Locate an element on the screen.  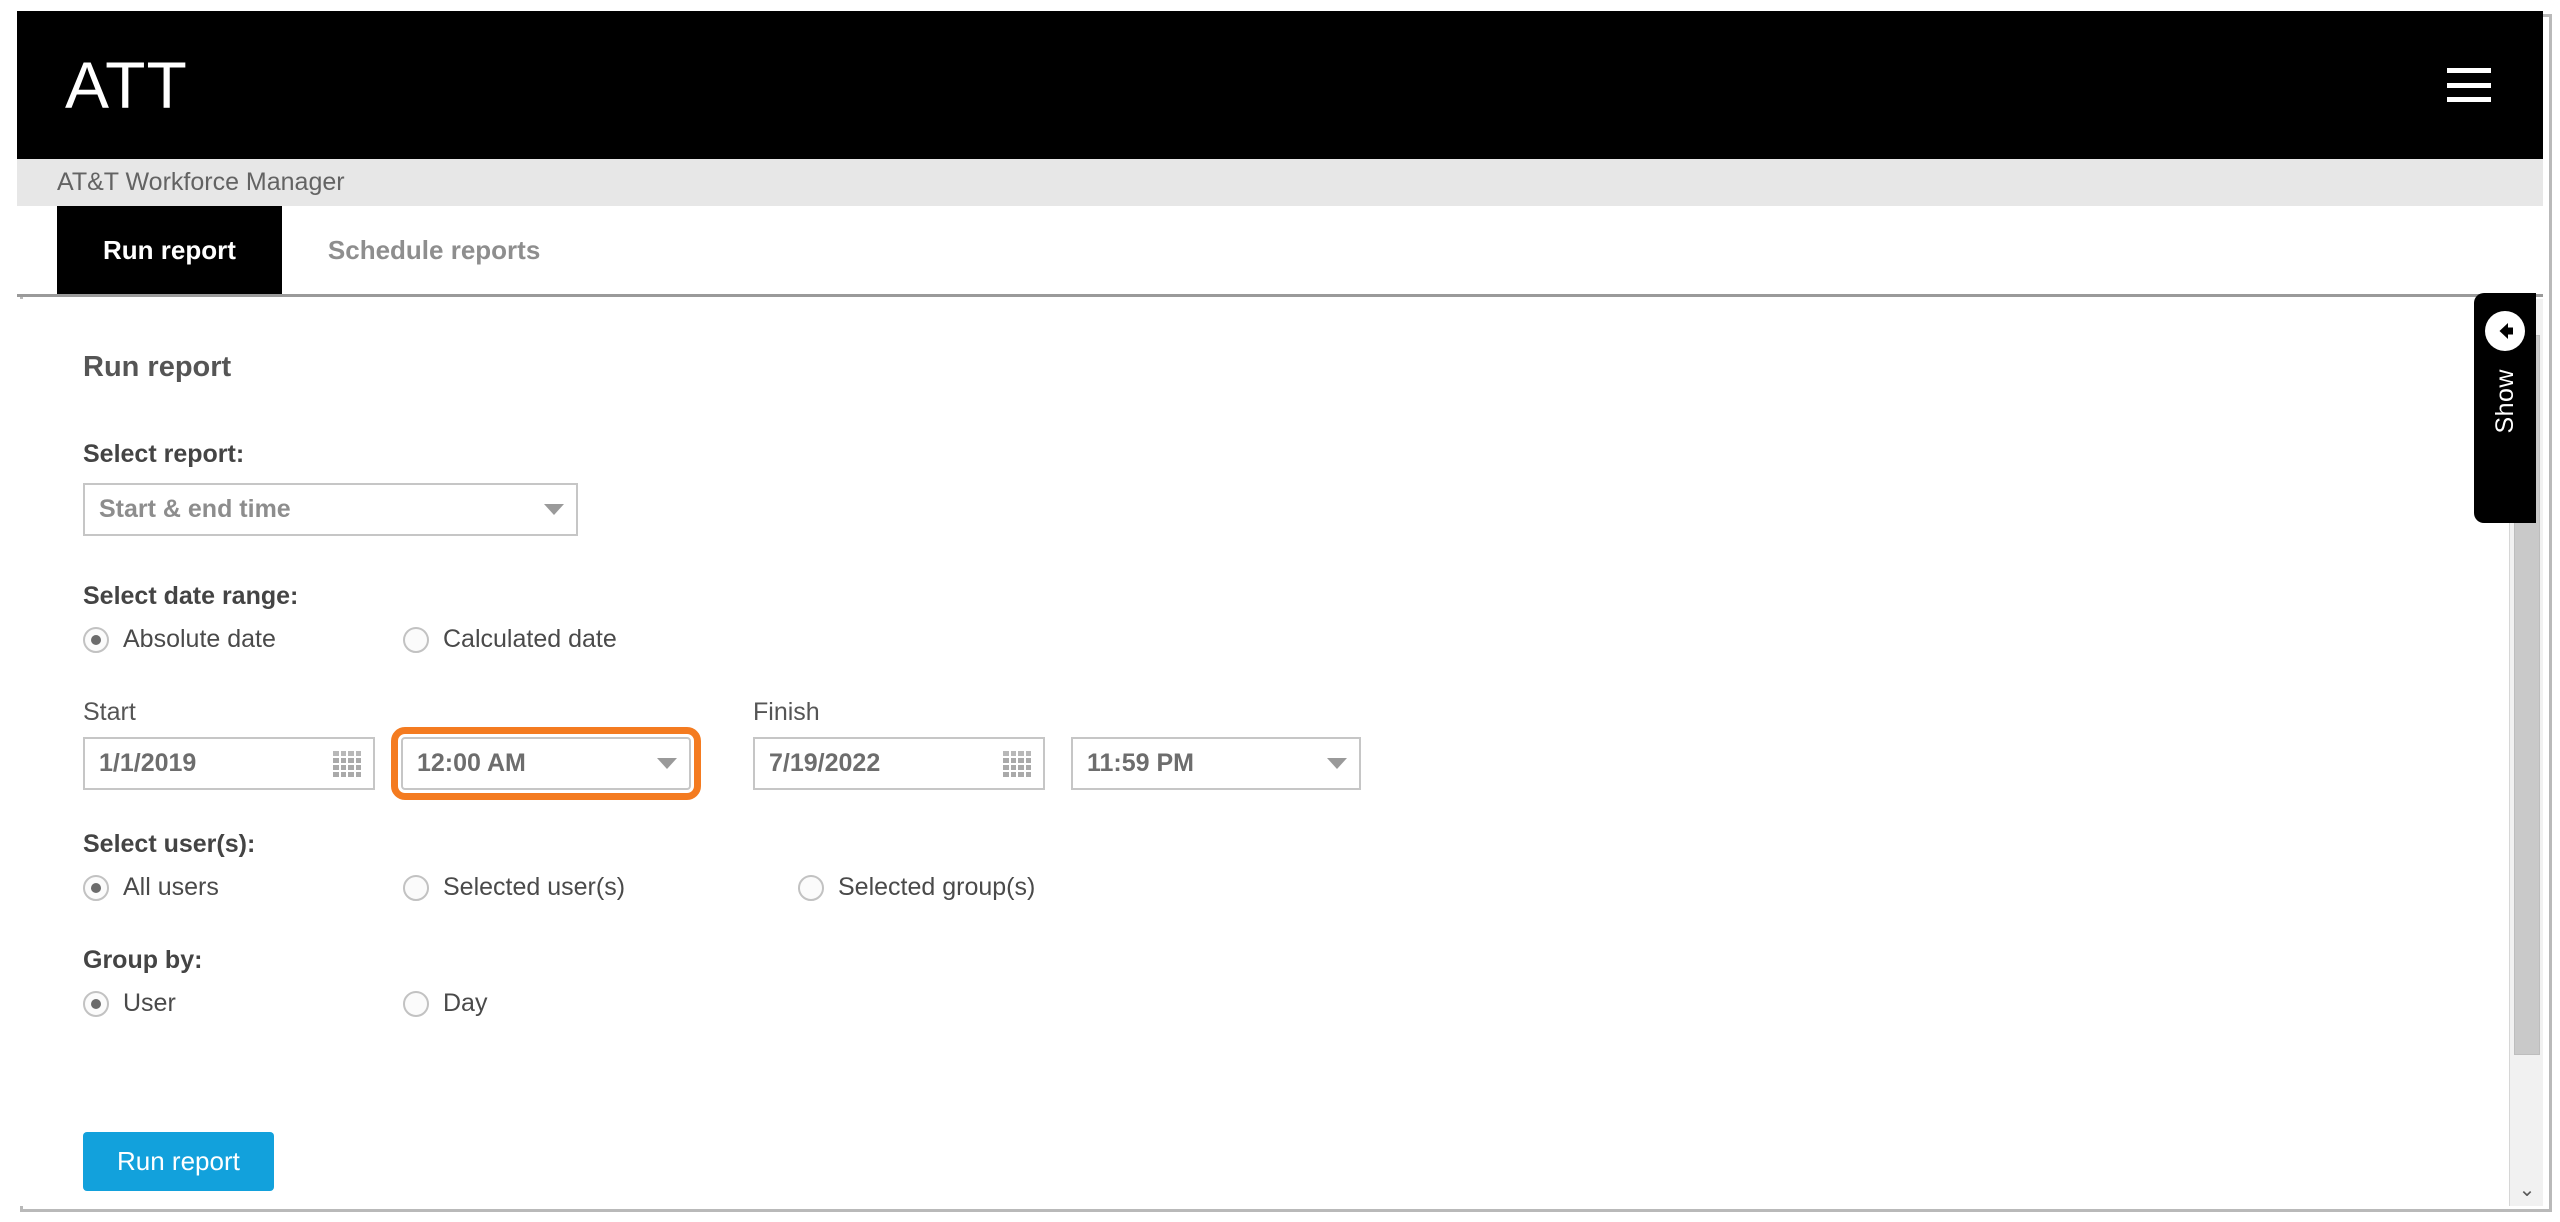
radio-selected-groups: Selected group(s) is located at coordinates (916, 887).